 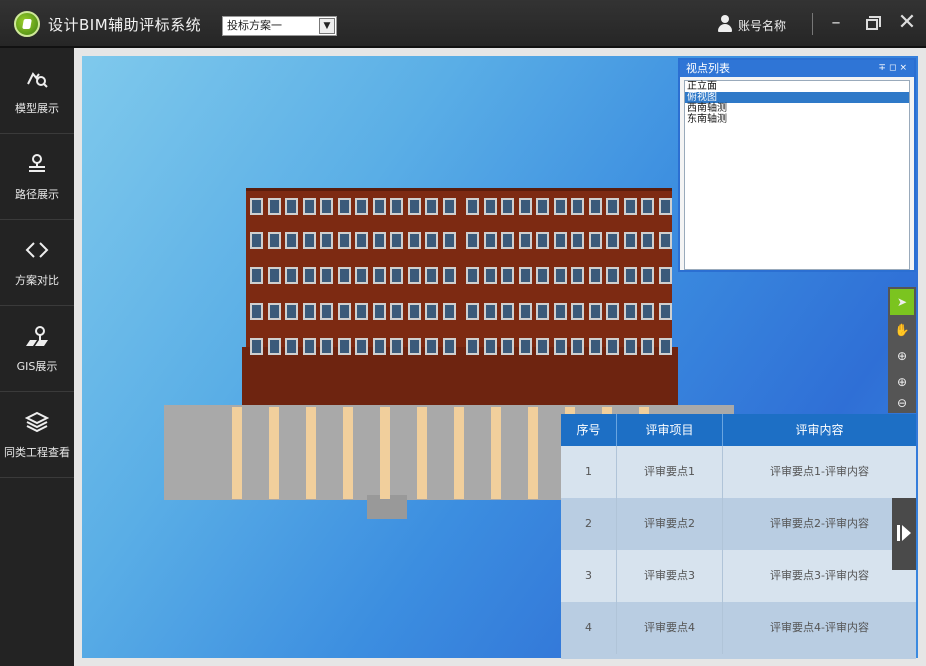 What do you see at coordinates (902, 403) in the screenshot?
I see `zoom-out-icon: ⊖` at bounding box center [902, 403].